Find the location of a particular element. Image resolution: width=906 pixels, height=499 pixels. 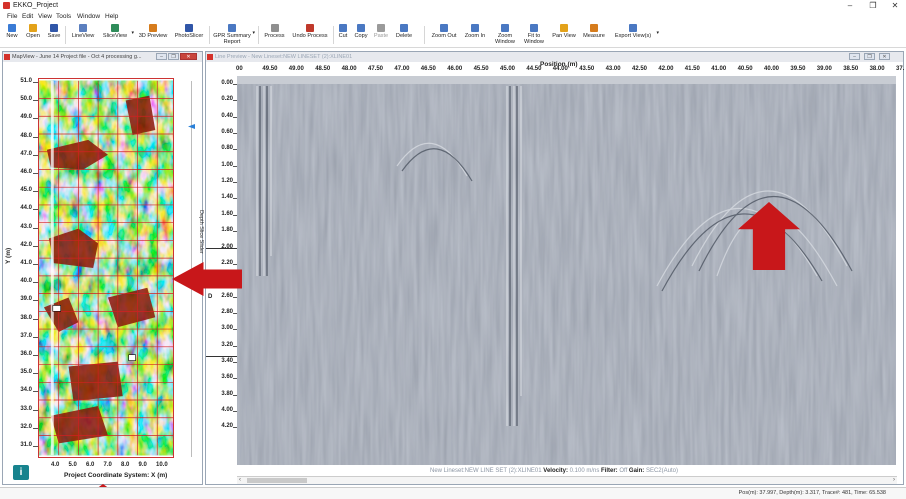

depth-tick: 3.20 is located at coordinates (227, 344).